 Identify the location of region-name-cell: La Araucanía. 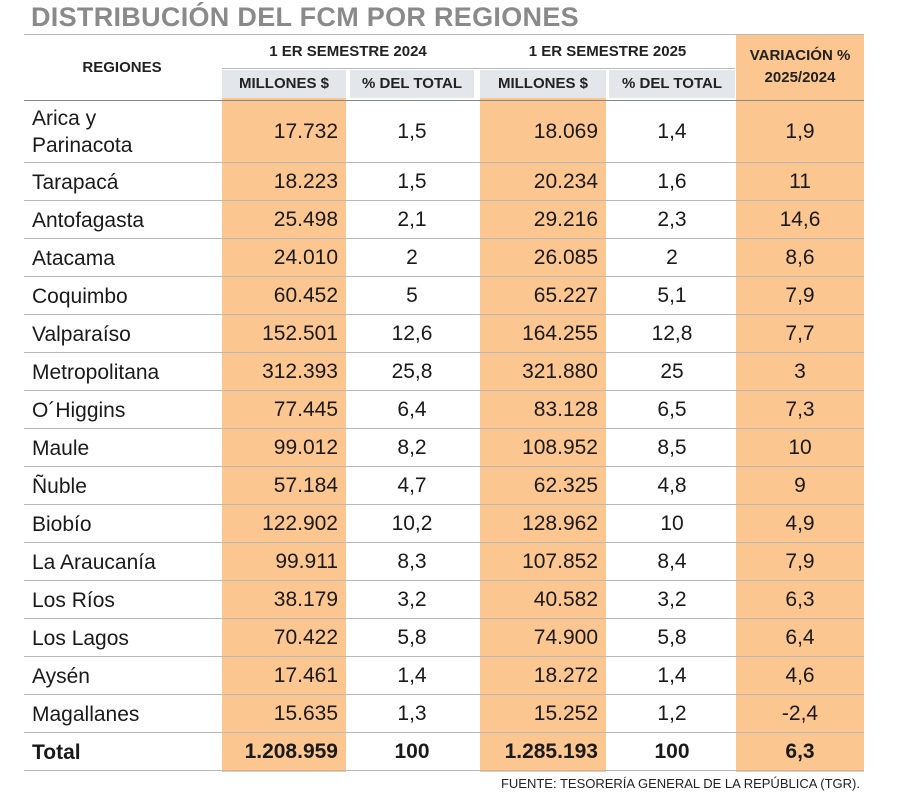
(94, 562).